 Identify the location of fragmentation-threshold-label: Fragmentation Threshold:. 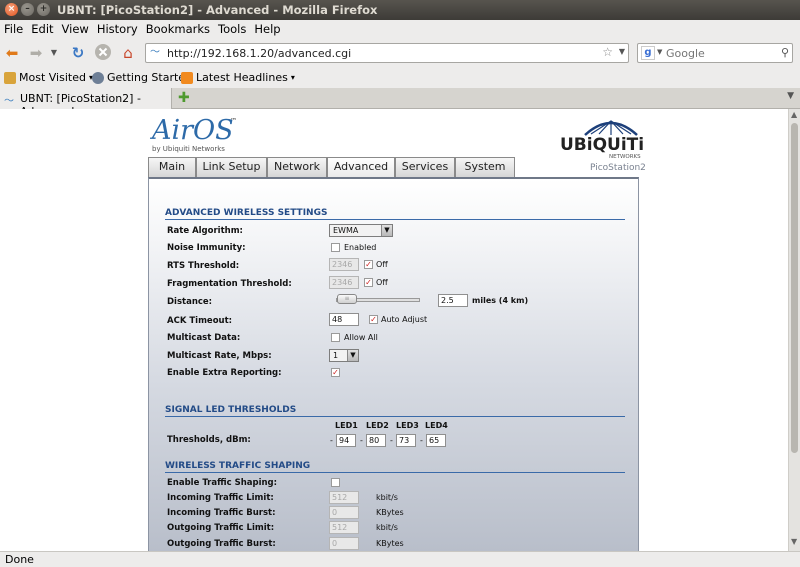
(229, 284).